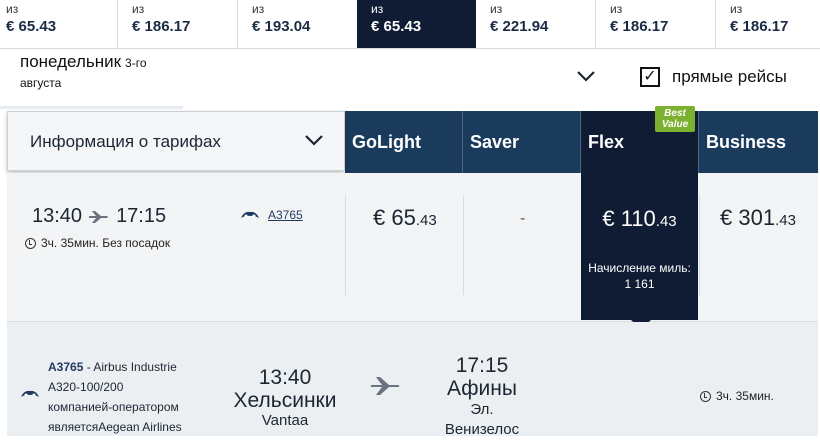 The image size is (820, 440). I want to click on segment-operator: являетсяAegean Airlines, so click(115, 427).